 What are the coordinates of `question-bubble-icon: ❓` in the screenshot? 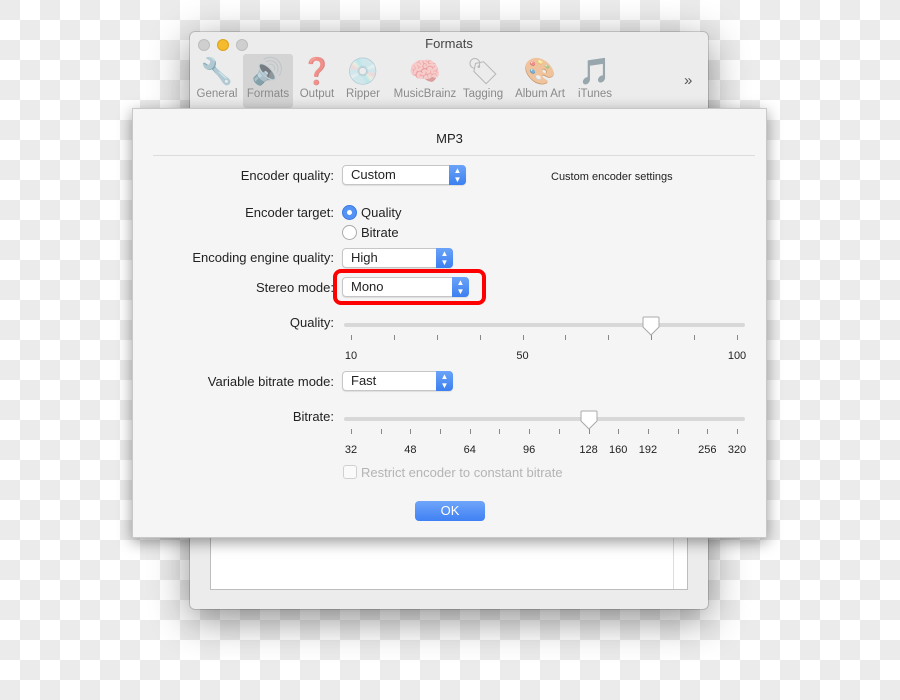 It's located at (317, 71).